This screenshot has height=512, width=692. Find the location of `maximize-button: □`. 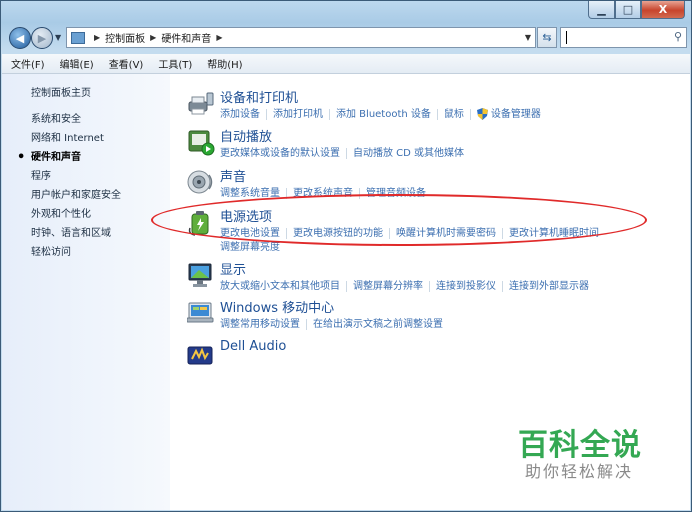

maximize-button: □ is located at coordinates (628, 10).